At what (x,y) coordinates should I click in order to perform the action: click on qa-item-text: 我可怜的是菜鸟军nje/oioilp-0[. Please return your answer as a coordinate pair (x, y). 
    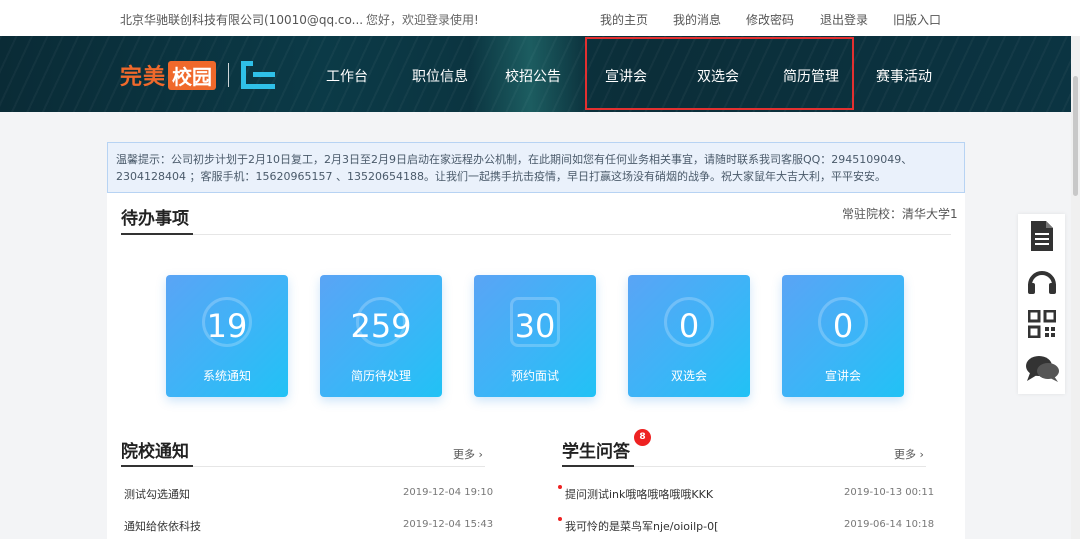
    Looking at the image, I should click on (641, 526).